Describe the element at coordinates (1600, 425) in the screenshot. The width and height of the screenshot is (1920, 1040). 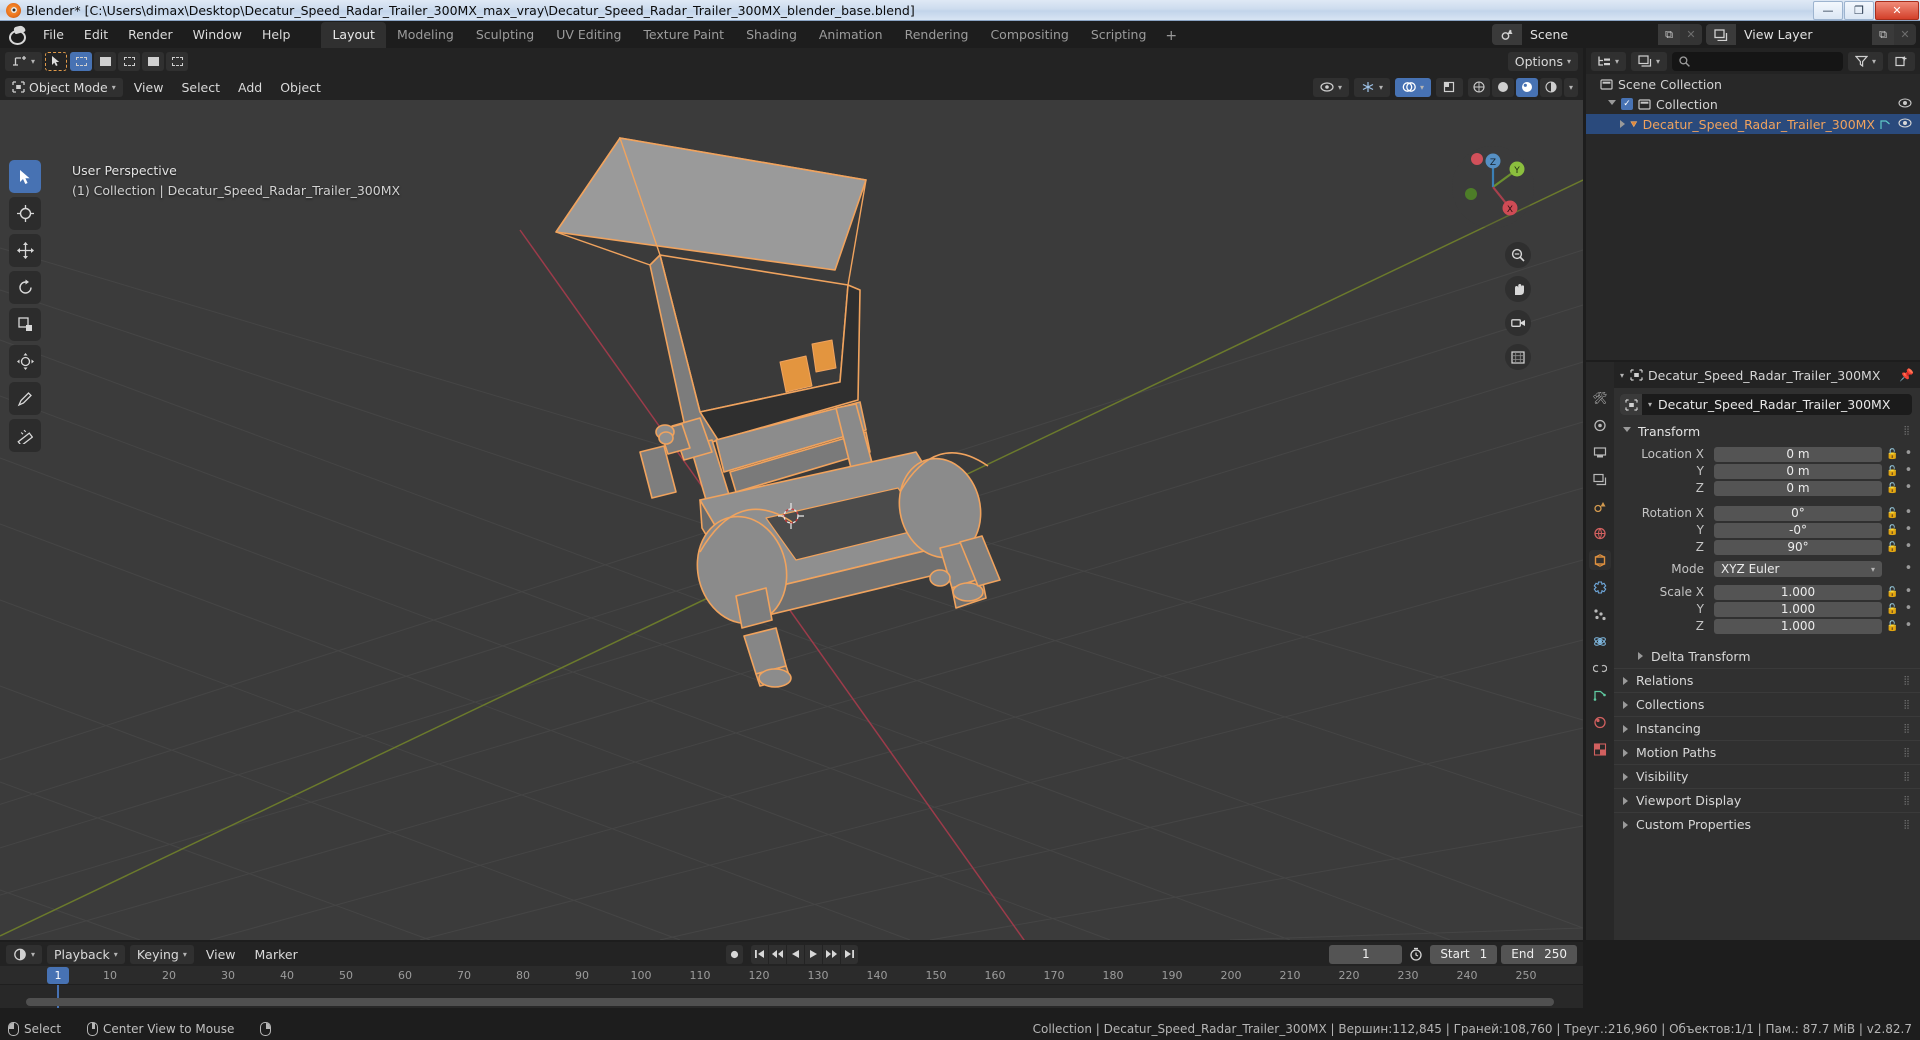
I see `properties-tab-render` at that location.